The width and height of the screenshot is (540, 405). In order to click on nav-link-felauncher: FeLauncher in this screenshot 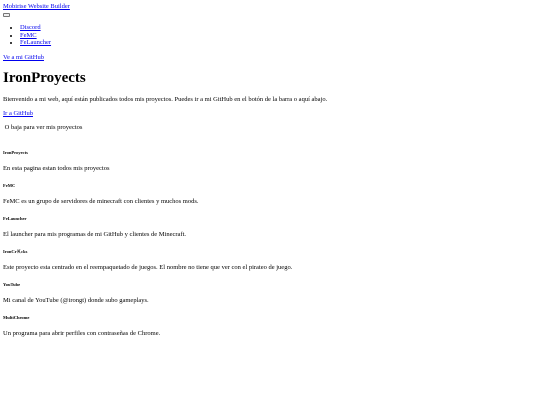, I will do `click(35, 42)`.